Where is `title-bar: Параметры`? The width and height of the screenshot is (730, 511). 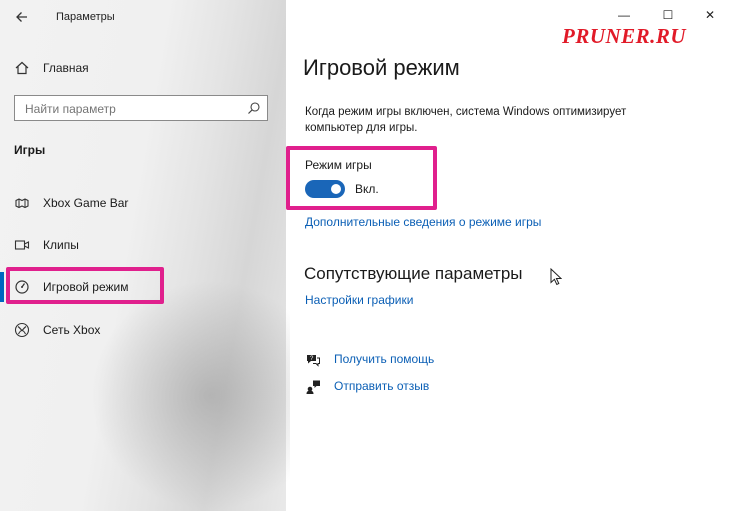 title-bar: Параметры is located at coordinates (143, 17).